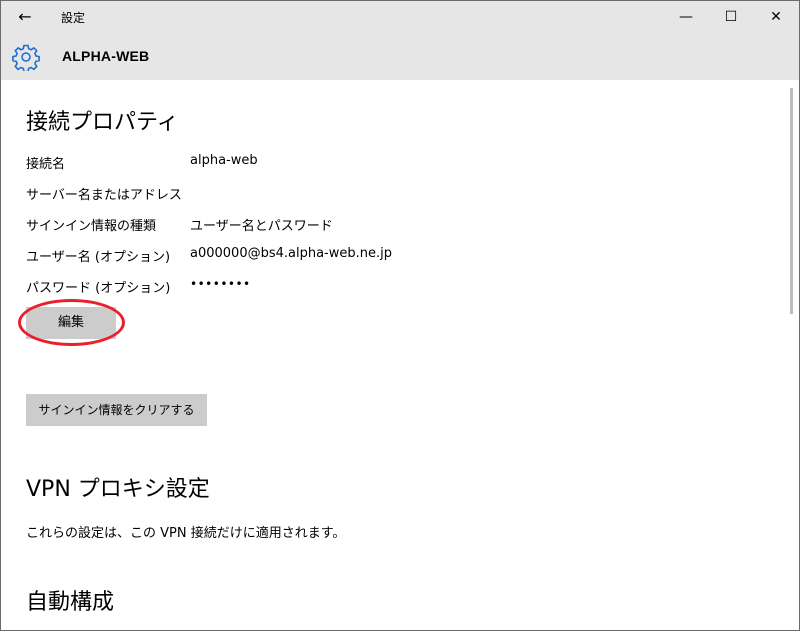 This screenshot has width=800, height=631. What do you see at coordinates (291, 253) in the screenshot?
I see `value-username: a000000@bs4.alpha-web.ne.jp` at bounding box center [291, 253].